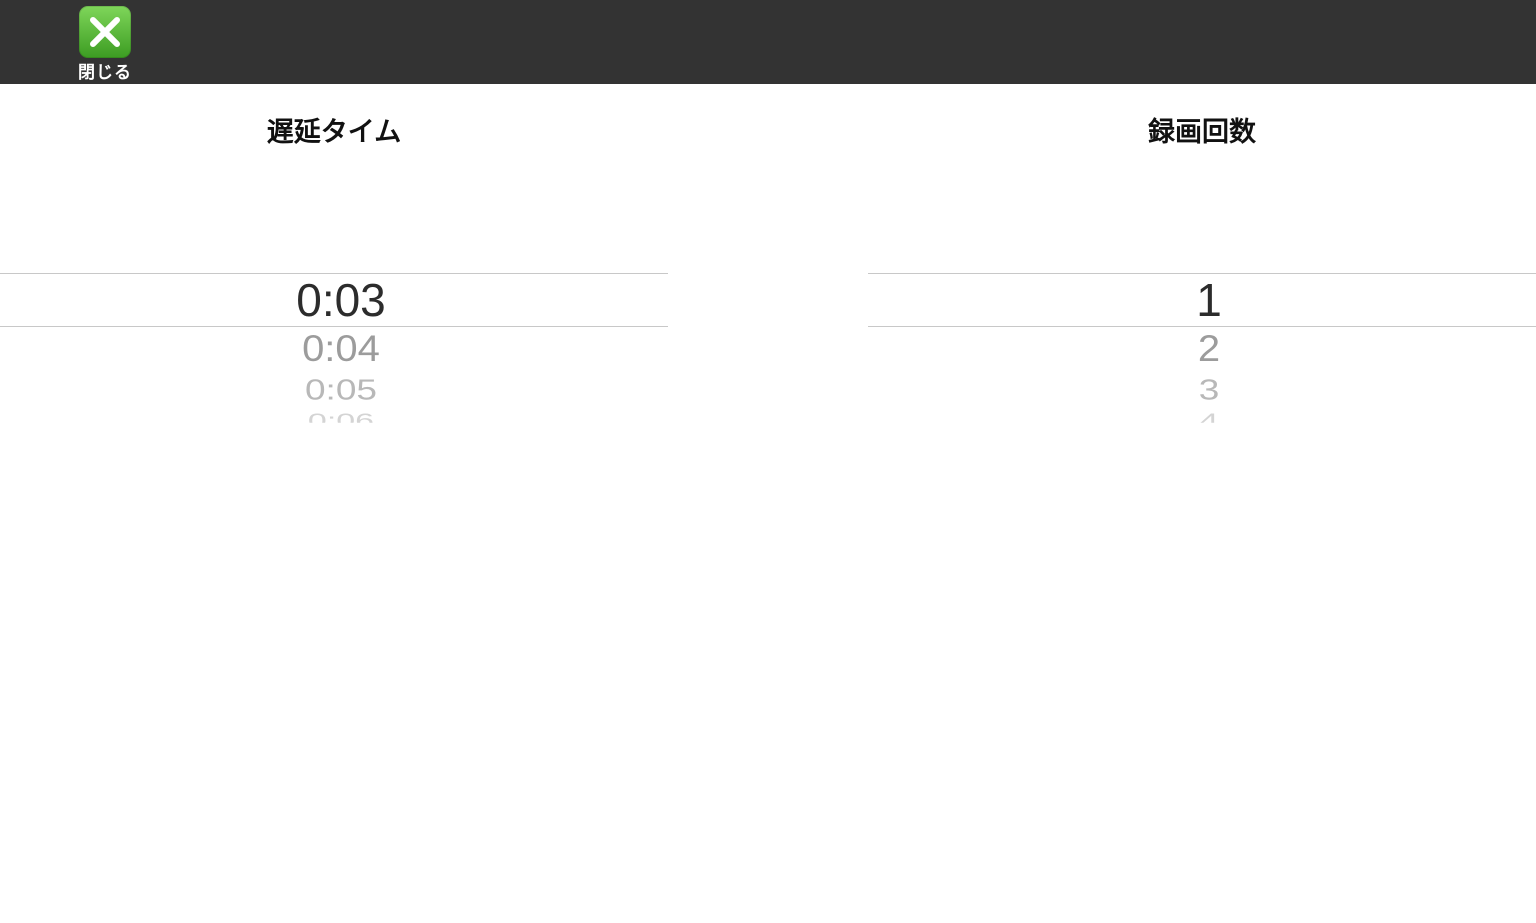  I want to click on picker-option: 0:05, so click(334, 390).